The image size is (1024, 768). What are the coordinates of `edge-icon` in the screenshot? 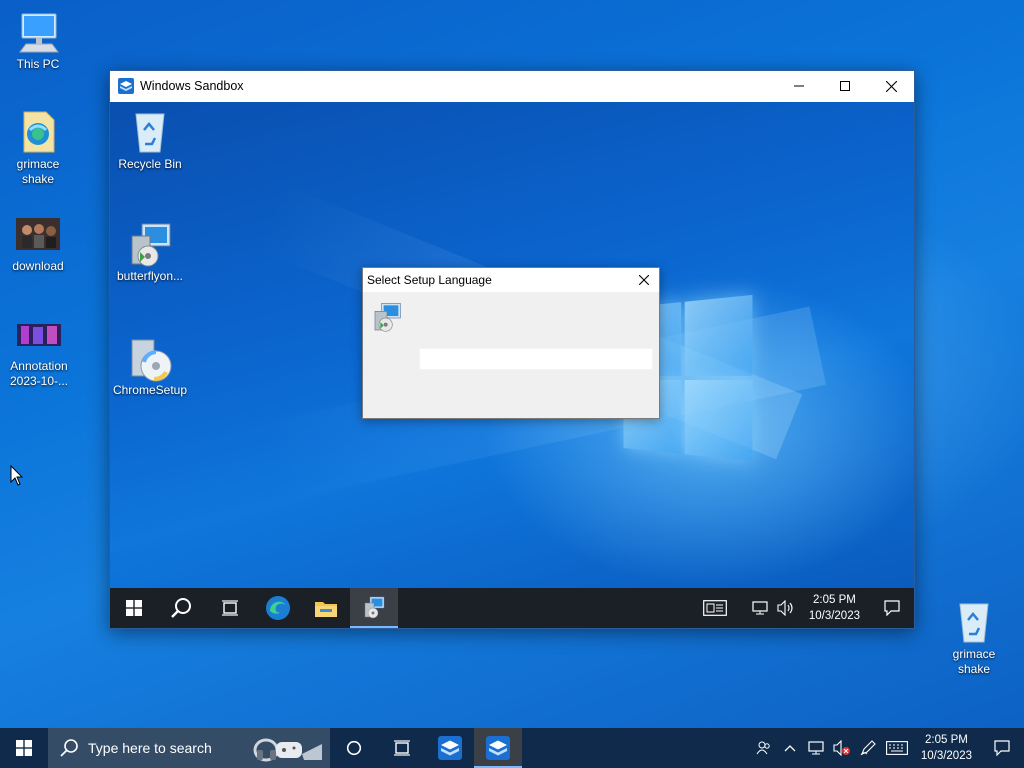 It's located at (278, 608).